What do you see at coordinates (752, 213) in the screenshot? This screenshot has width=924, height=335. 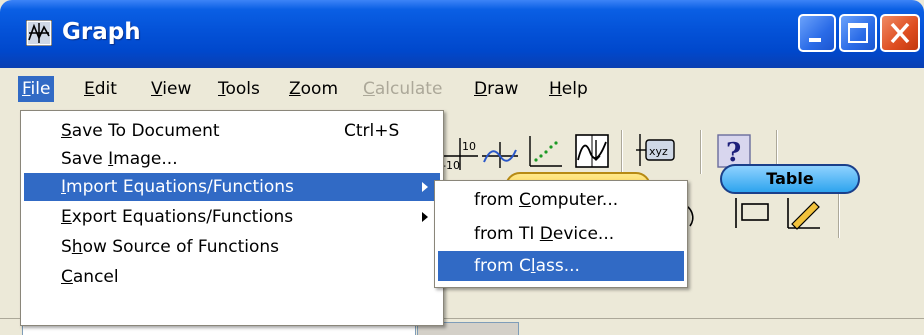 I see `rectangle-tool-icon` at bounding box center [752, 213].